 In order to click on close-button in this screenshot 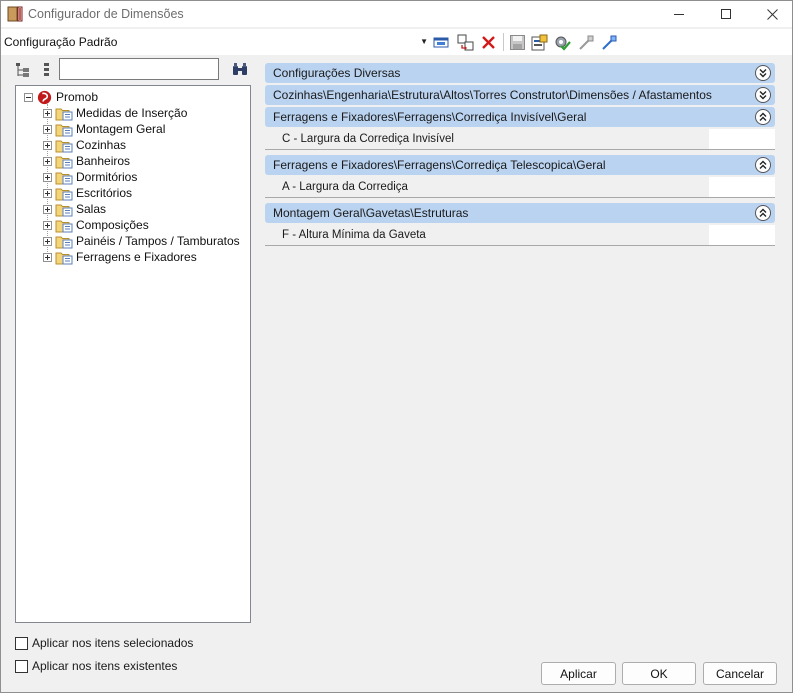, I will do `click(771, 14)`.